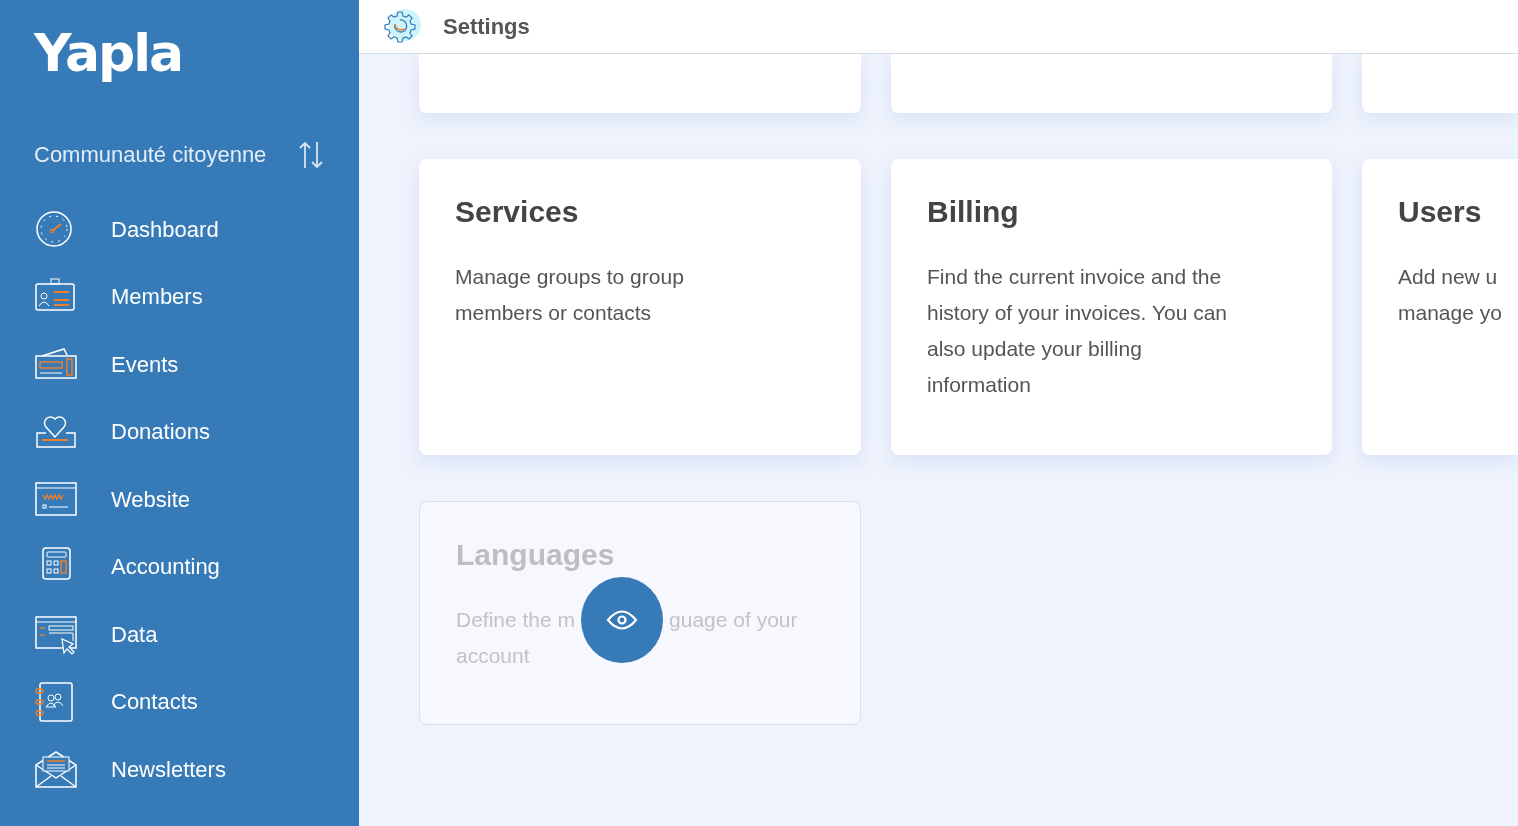 The height and width of the screenshot is (826, 1518). Describe the element at coordinates (973, 212) in the screenshot. I see `card-title: Billing` at that location.